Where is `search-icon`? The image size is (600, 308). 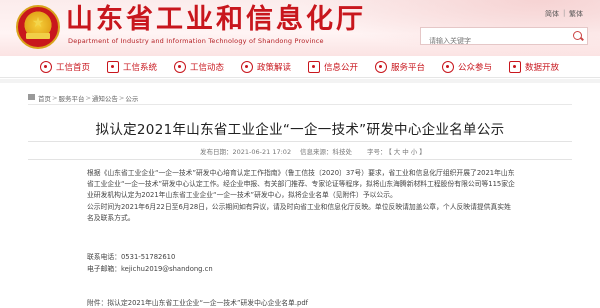
search-icon is located at coordinates (578, 36).